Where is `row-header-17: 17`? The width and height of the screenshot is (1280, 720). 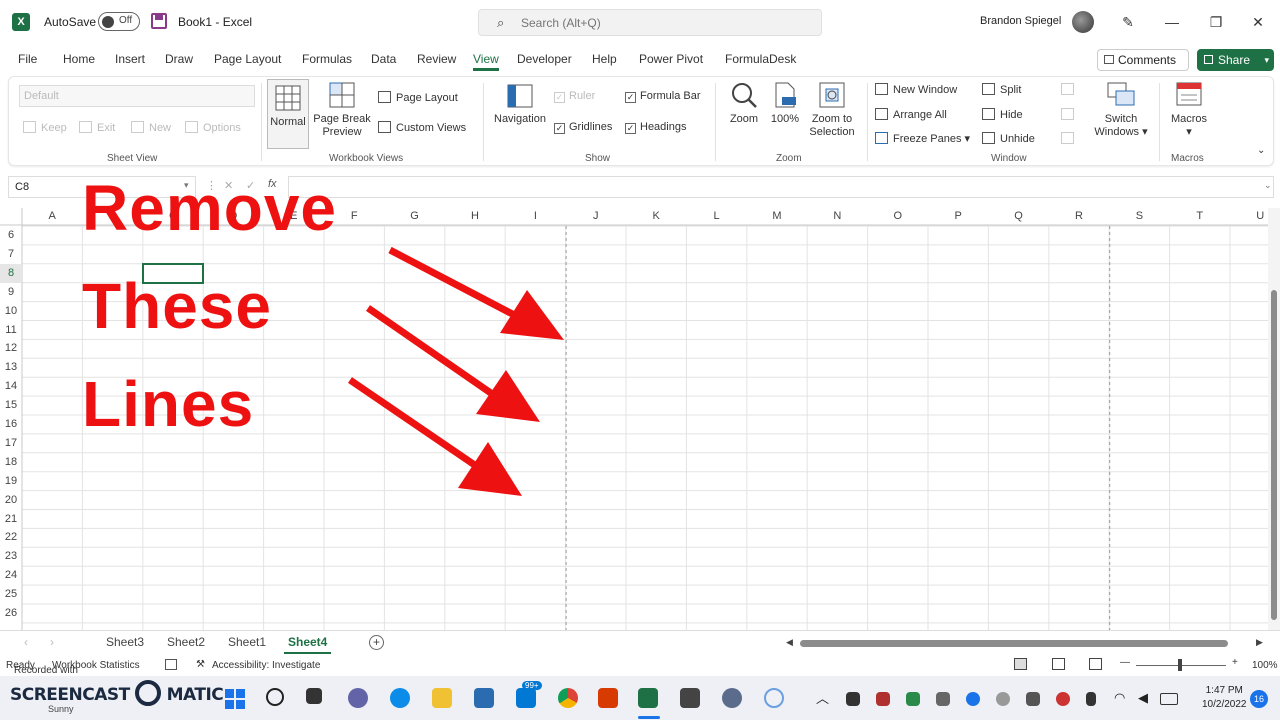
row-header-17: 17 is located at coordinates (11, 443).